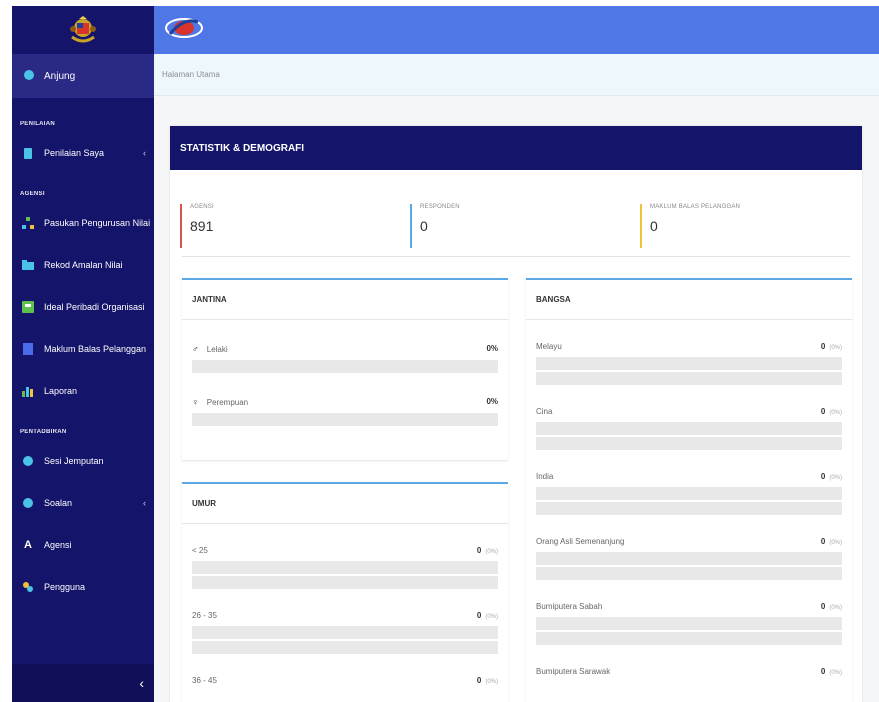  Describe the element at coordinates (28, 223) in the screenshot. I see `org-chart-icon` at that location.